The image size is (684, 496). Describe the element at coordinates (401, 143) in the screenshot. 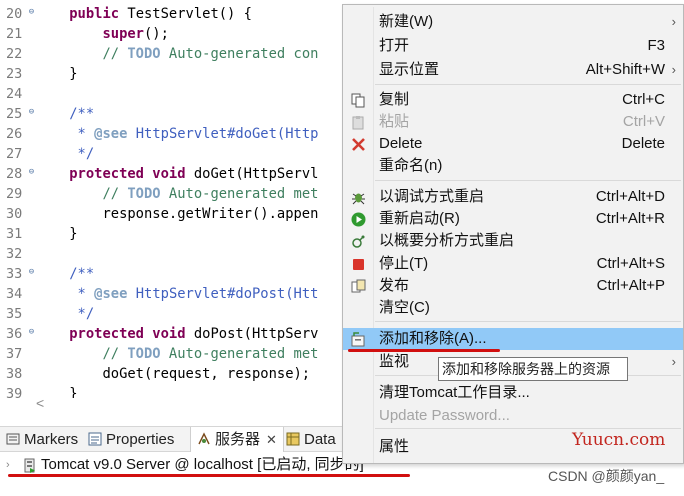

I see `menu-item-label: Delete` at that location.